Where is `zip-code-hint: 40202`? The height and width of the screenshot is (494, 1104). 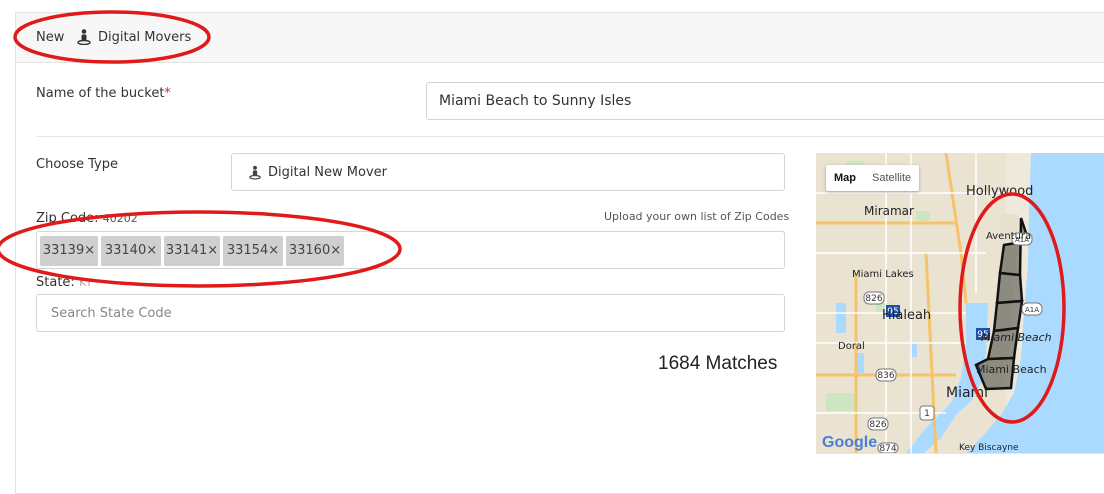 zip-code-hint: 40202 is located at coordinates (120, 218).